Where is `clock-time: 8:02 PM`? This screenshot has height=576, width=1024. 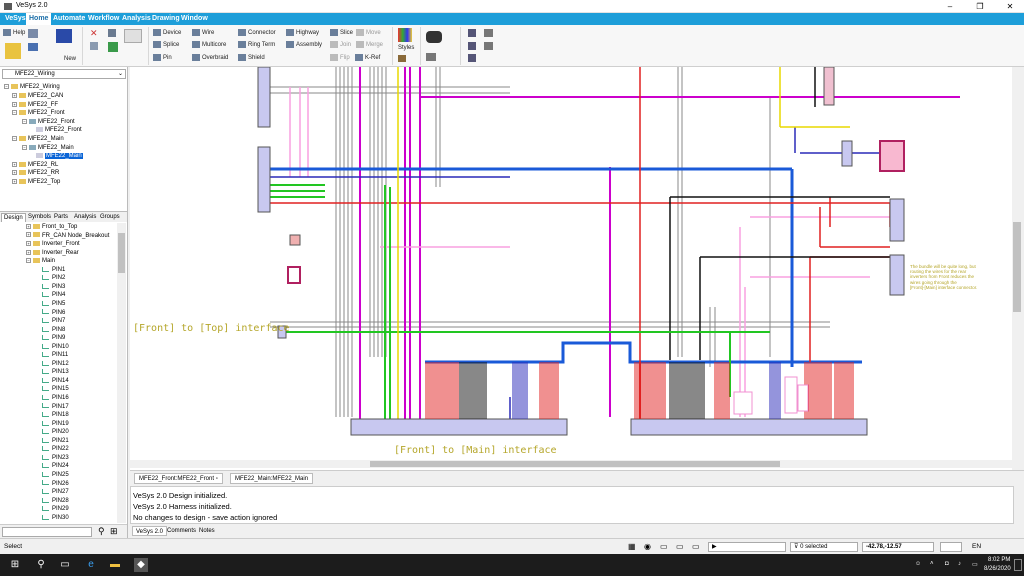
clock-time: 8:02 PM is located at coordinates (999, 560).